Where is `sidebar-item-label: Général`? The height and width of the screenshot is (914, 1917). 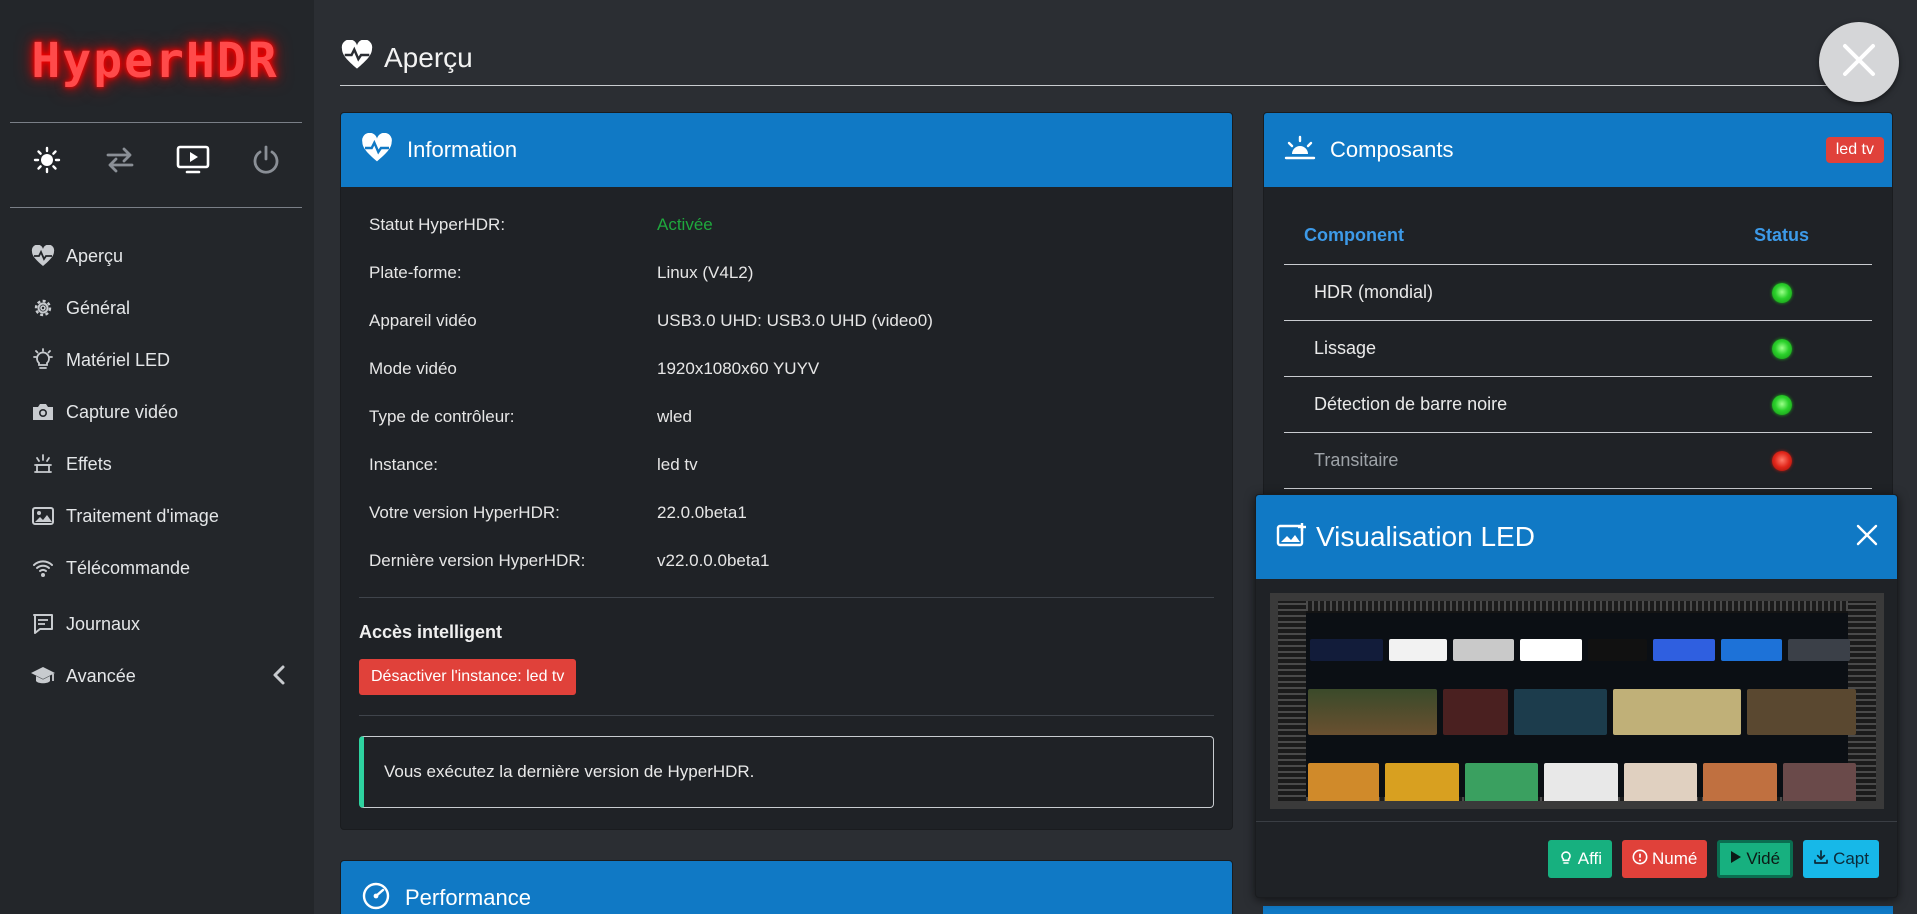 sidebar-item-label: Général is located at coordinates (98, 307).